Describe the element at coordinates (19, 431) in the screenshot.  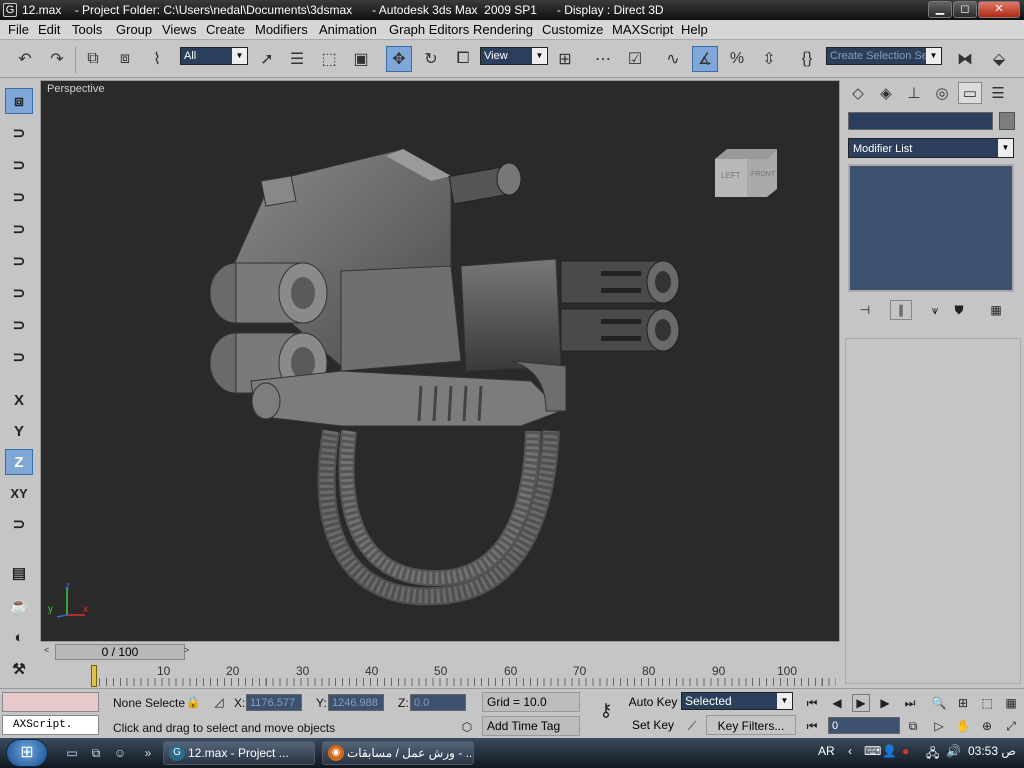
I see `axis-y-button: Y` at that location.